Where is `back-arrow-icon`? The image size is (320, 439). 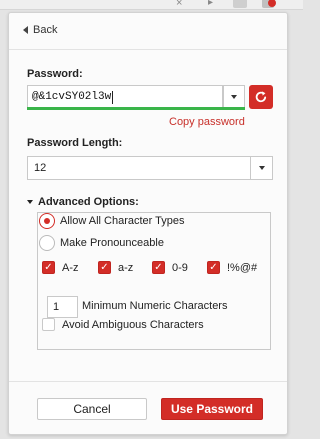 back-arrow-icon is located at coordinates (25, 30).